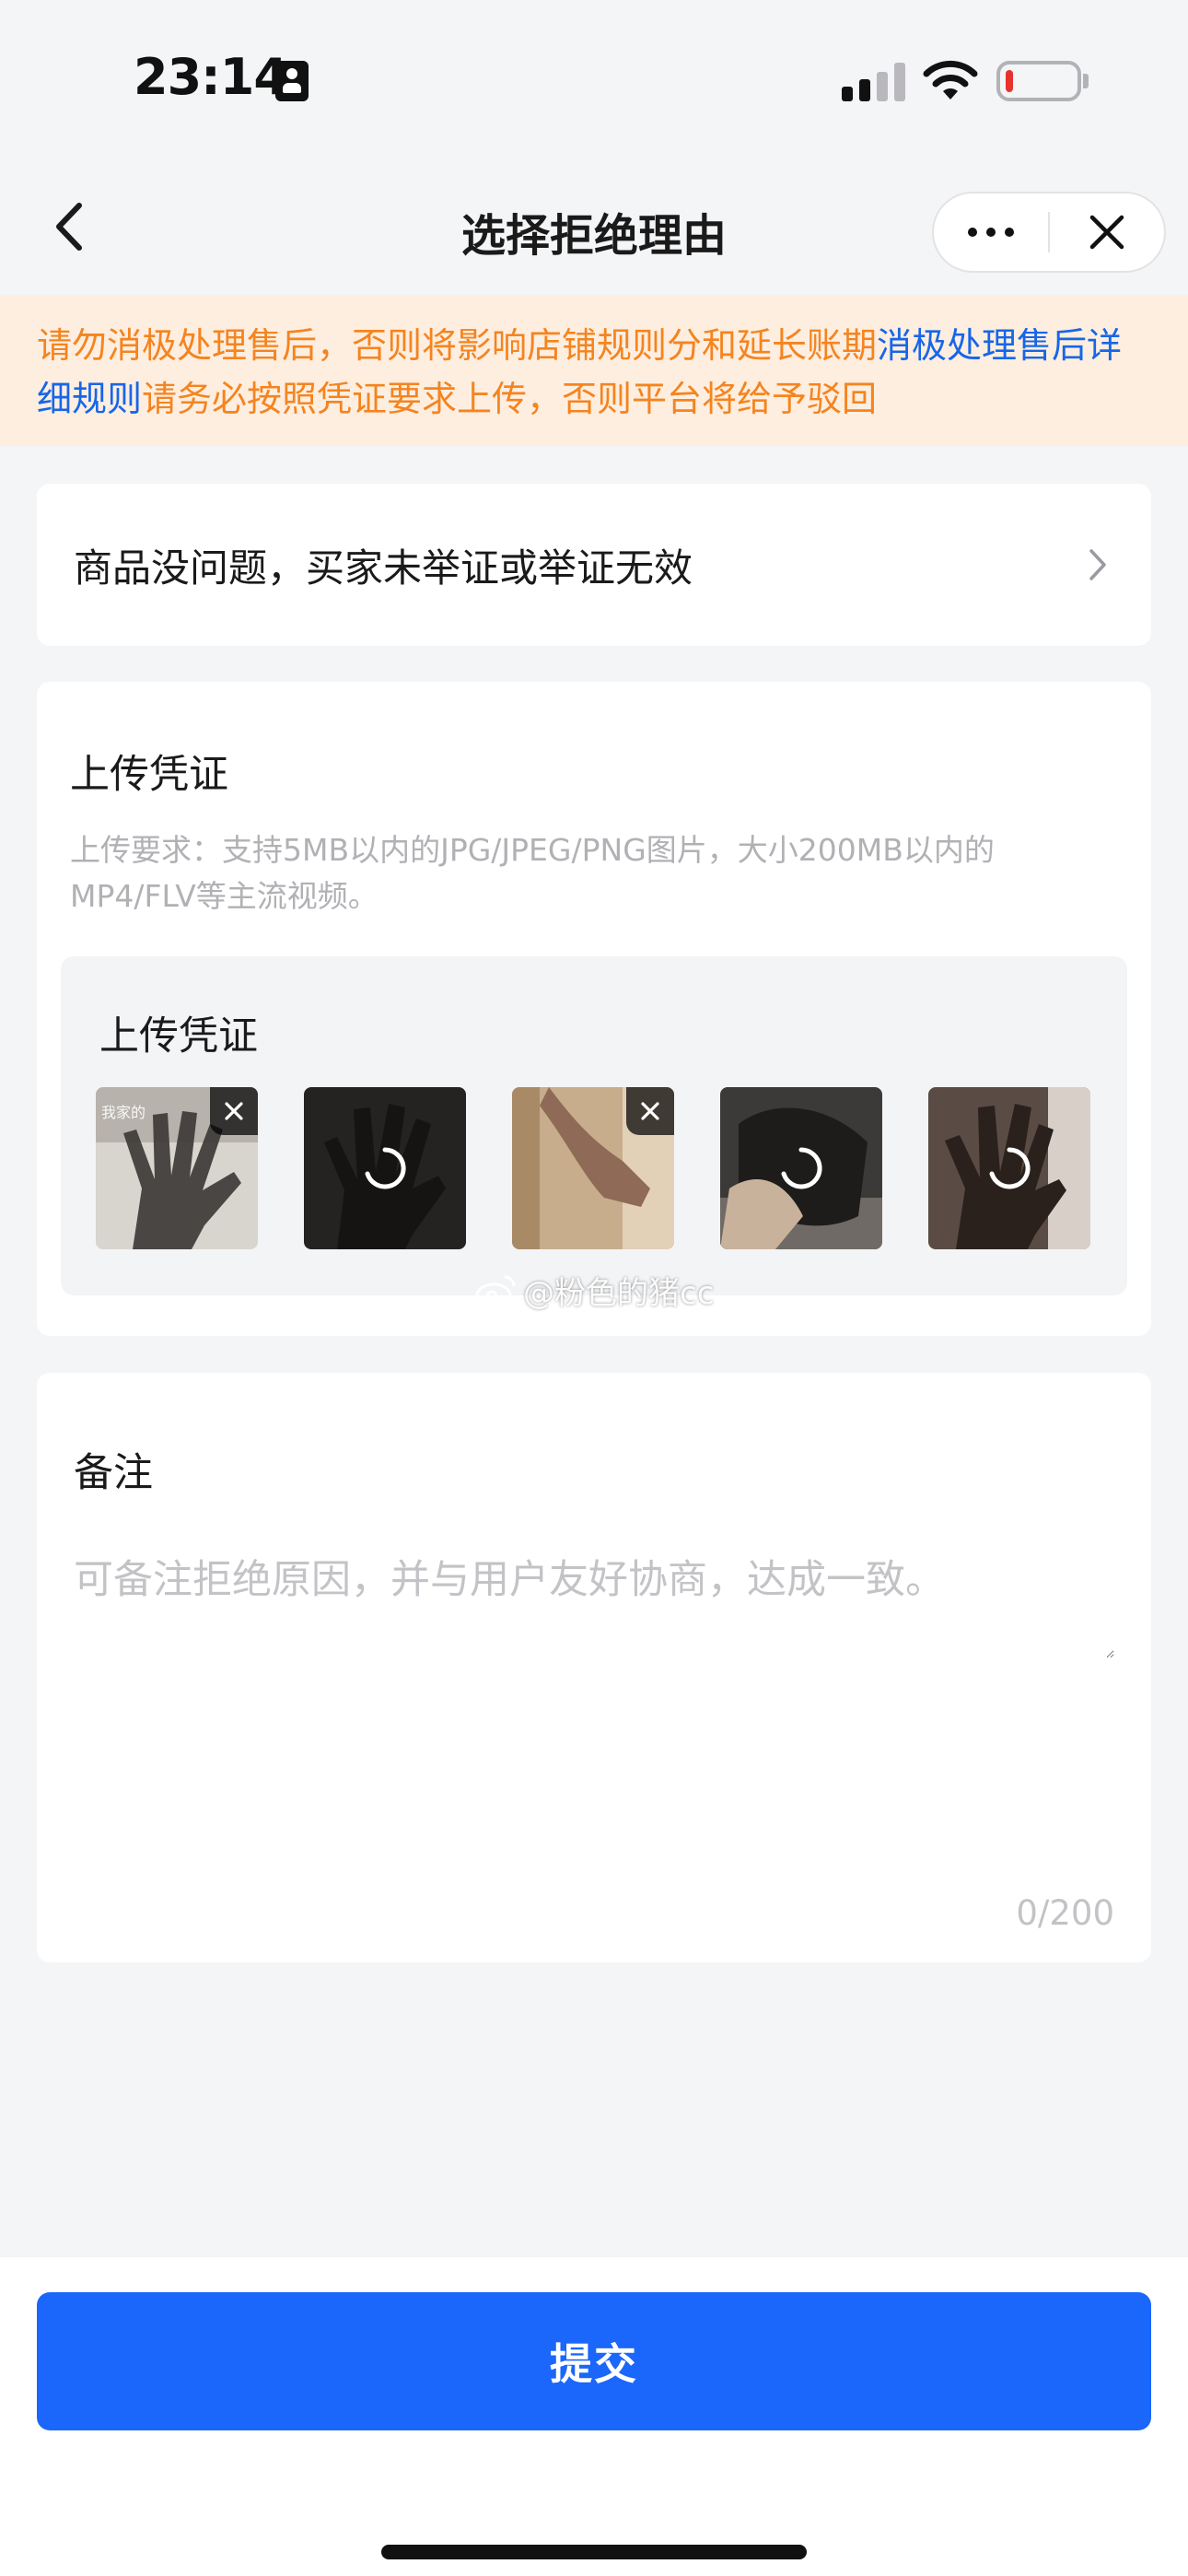 The height and width of the screenshot is (2576, 1188). I want to click on more-button, so click(991, 232).